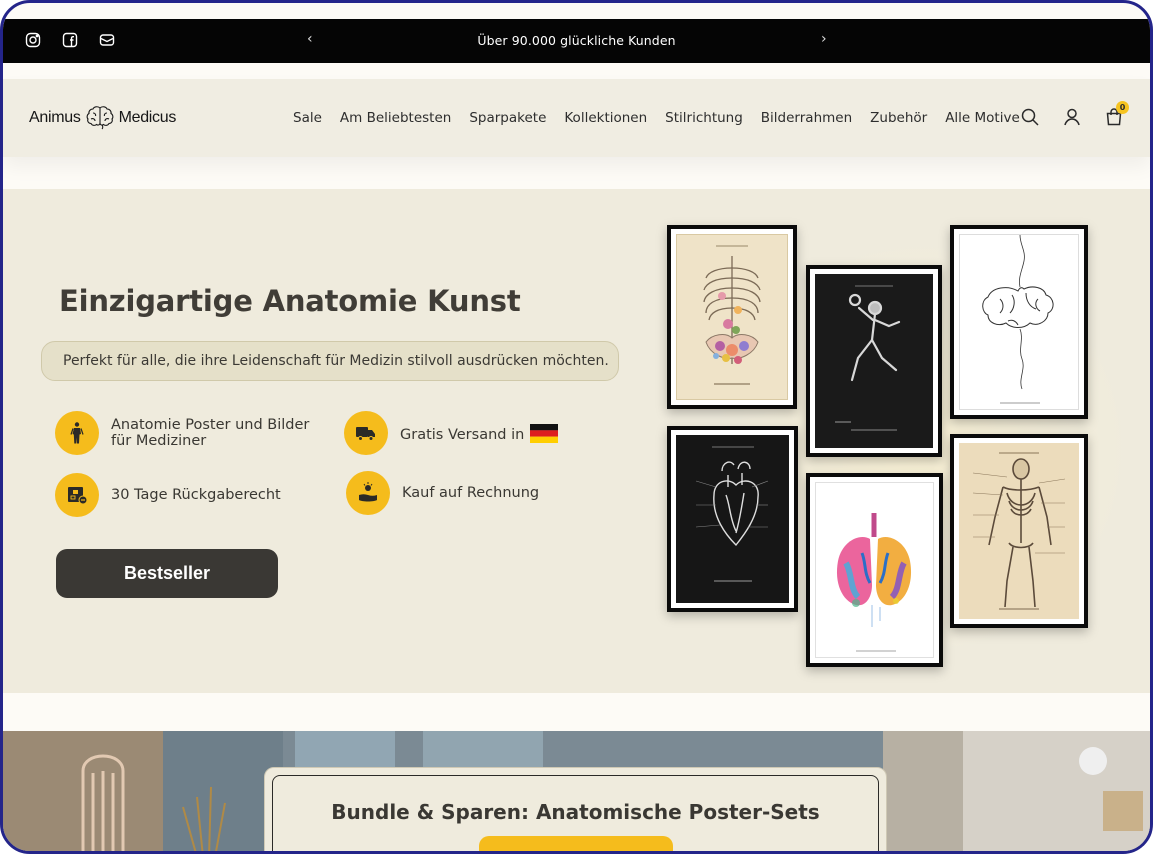 This screenshot has height=854, width=1153. I want to click on bundle-button, so click(576, 843).